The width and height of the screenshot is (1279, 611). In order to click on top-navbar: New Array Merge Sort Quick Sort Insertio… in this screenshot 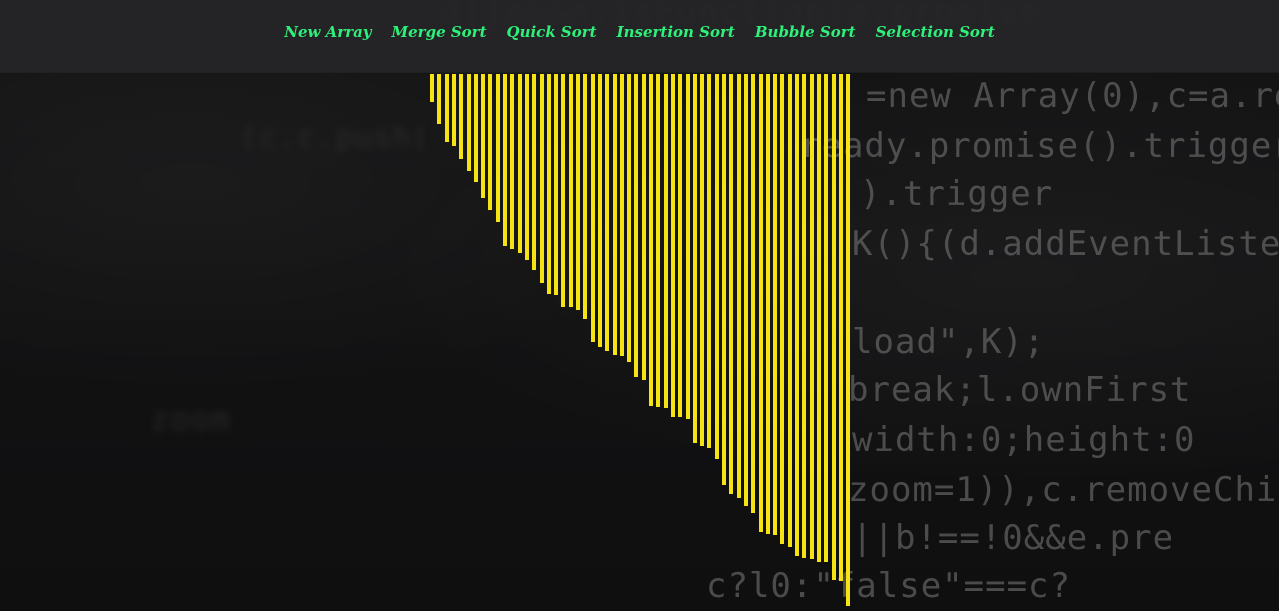, I will do `click(639, 36)`.